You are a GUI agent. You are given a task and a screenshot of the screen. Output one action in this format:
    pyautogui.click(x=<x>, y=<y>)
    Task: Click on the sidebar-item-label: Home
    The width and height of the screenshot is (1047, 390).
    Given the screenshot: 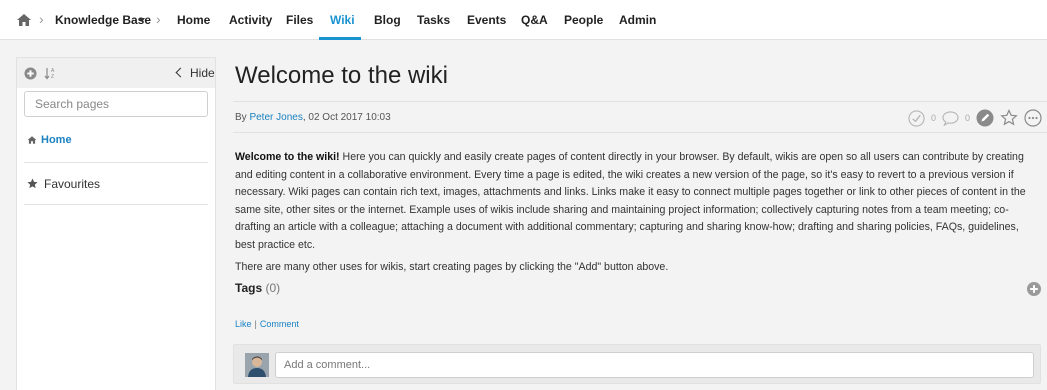 What is the action you would take?
    pyautogui.click(x=56, y=140)
    